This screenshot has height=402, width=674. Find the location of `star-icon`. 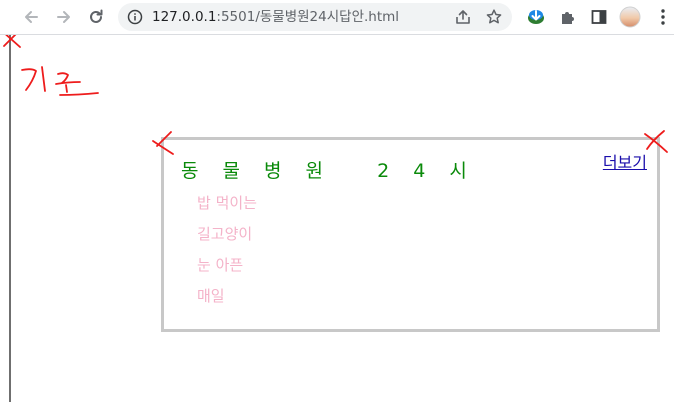

star-icon is located at coordinates (494, 16).